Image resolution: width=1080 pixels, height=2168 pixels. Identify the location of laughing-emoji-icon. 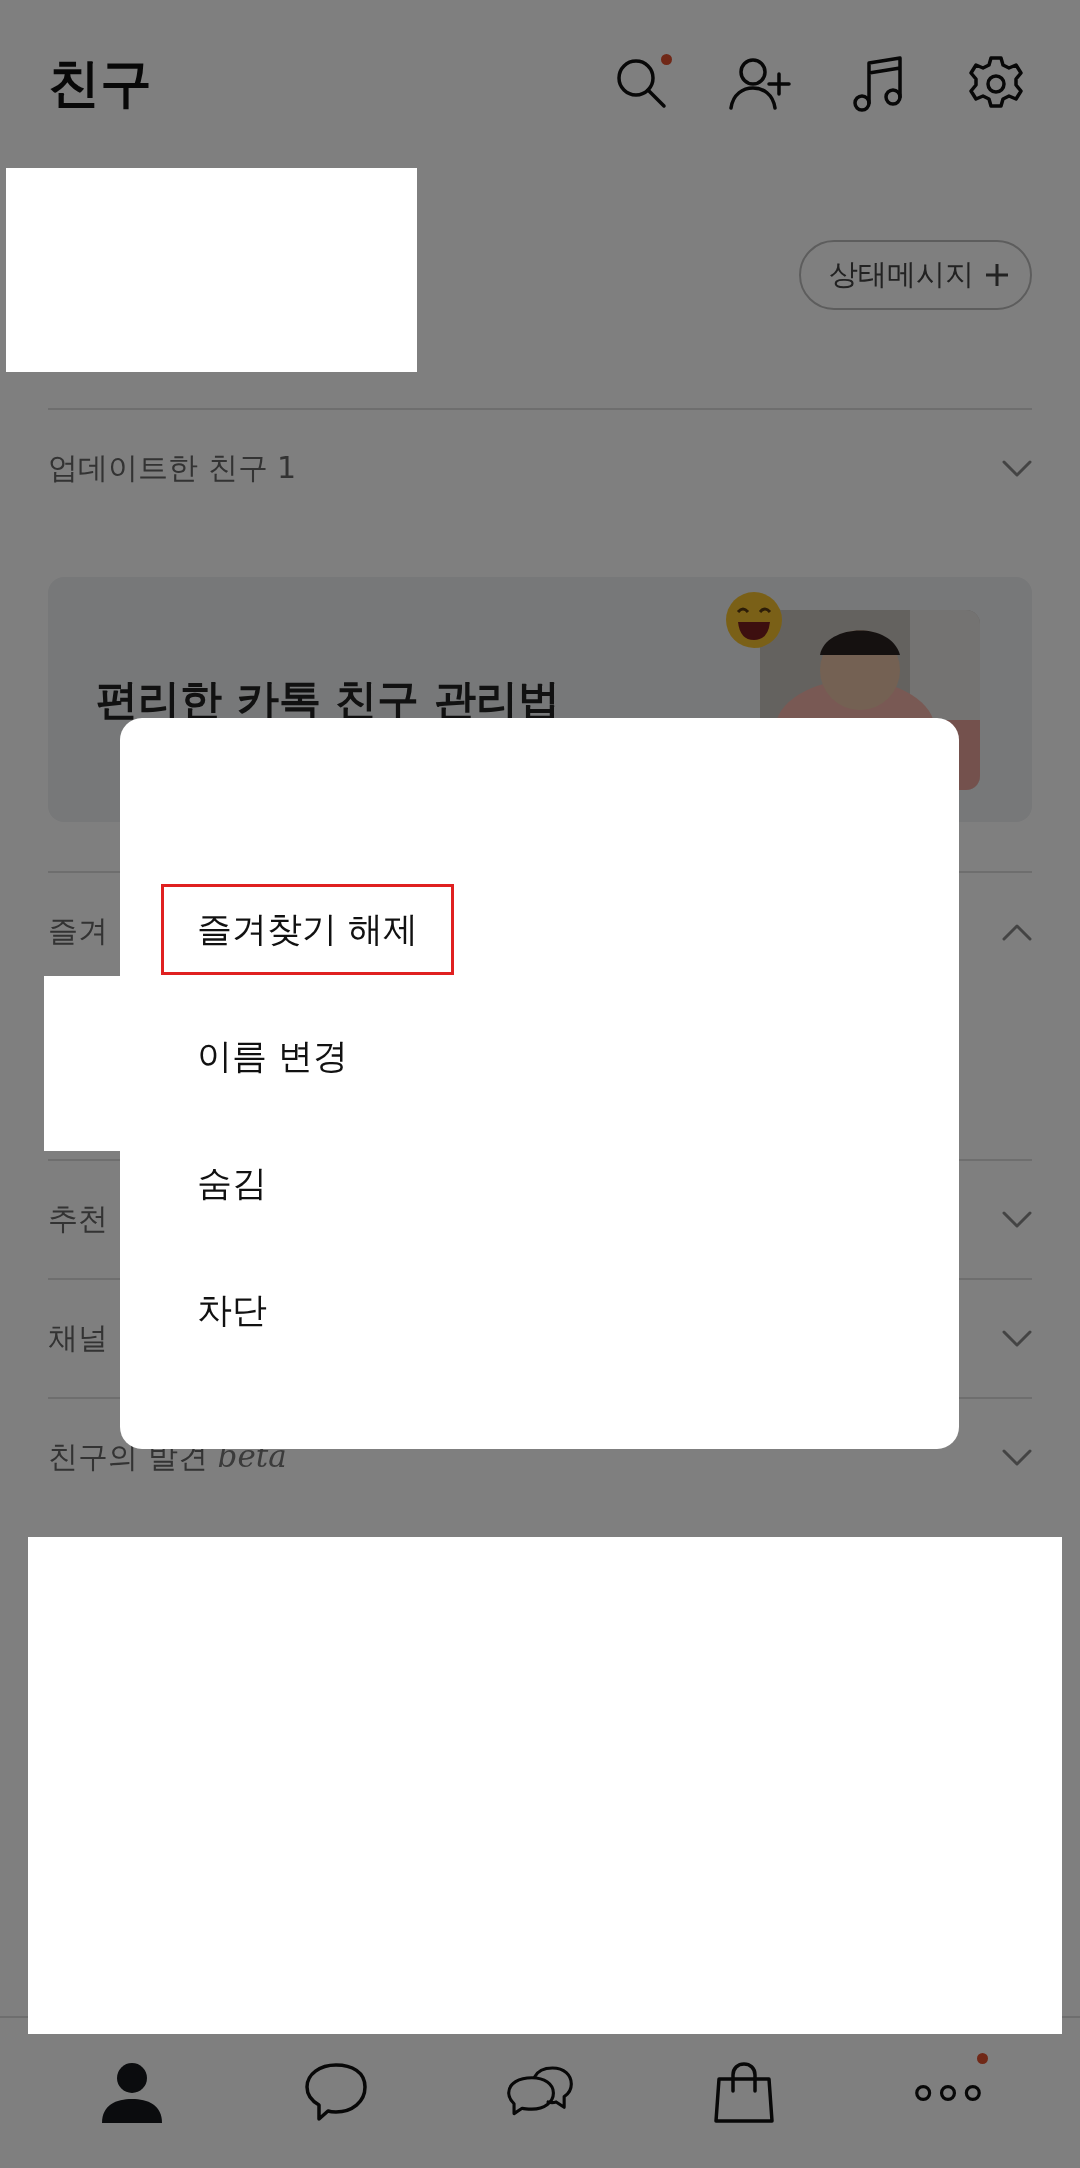
(754, 619).